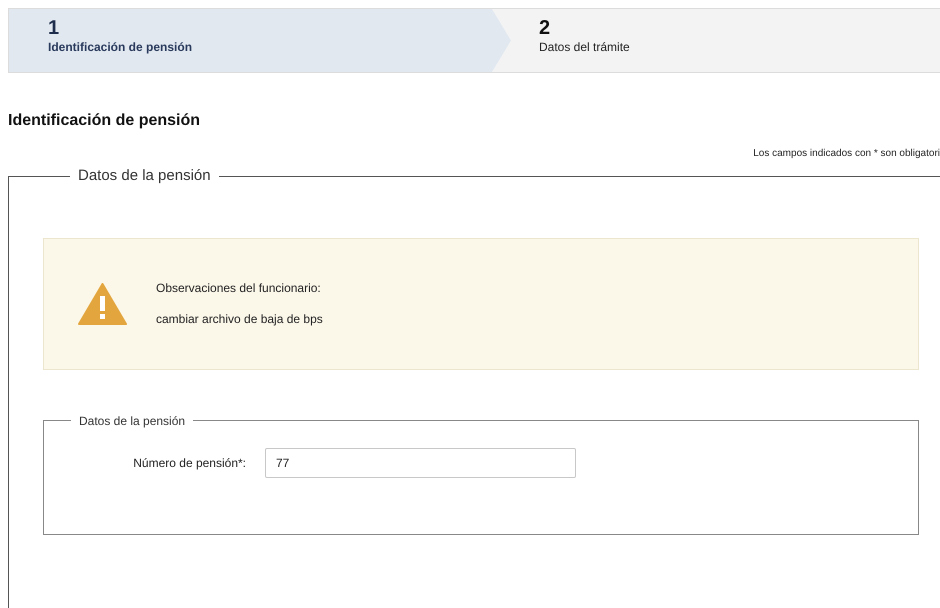 This screenshot has height=608, width=940. I want to click on section-legend: Datos de la pensión, so click(144, 176).